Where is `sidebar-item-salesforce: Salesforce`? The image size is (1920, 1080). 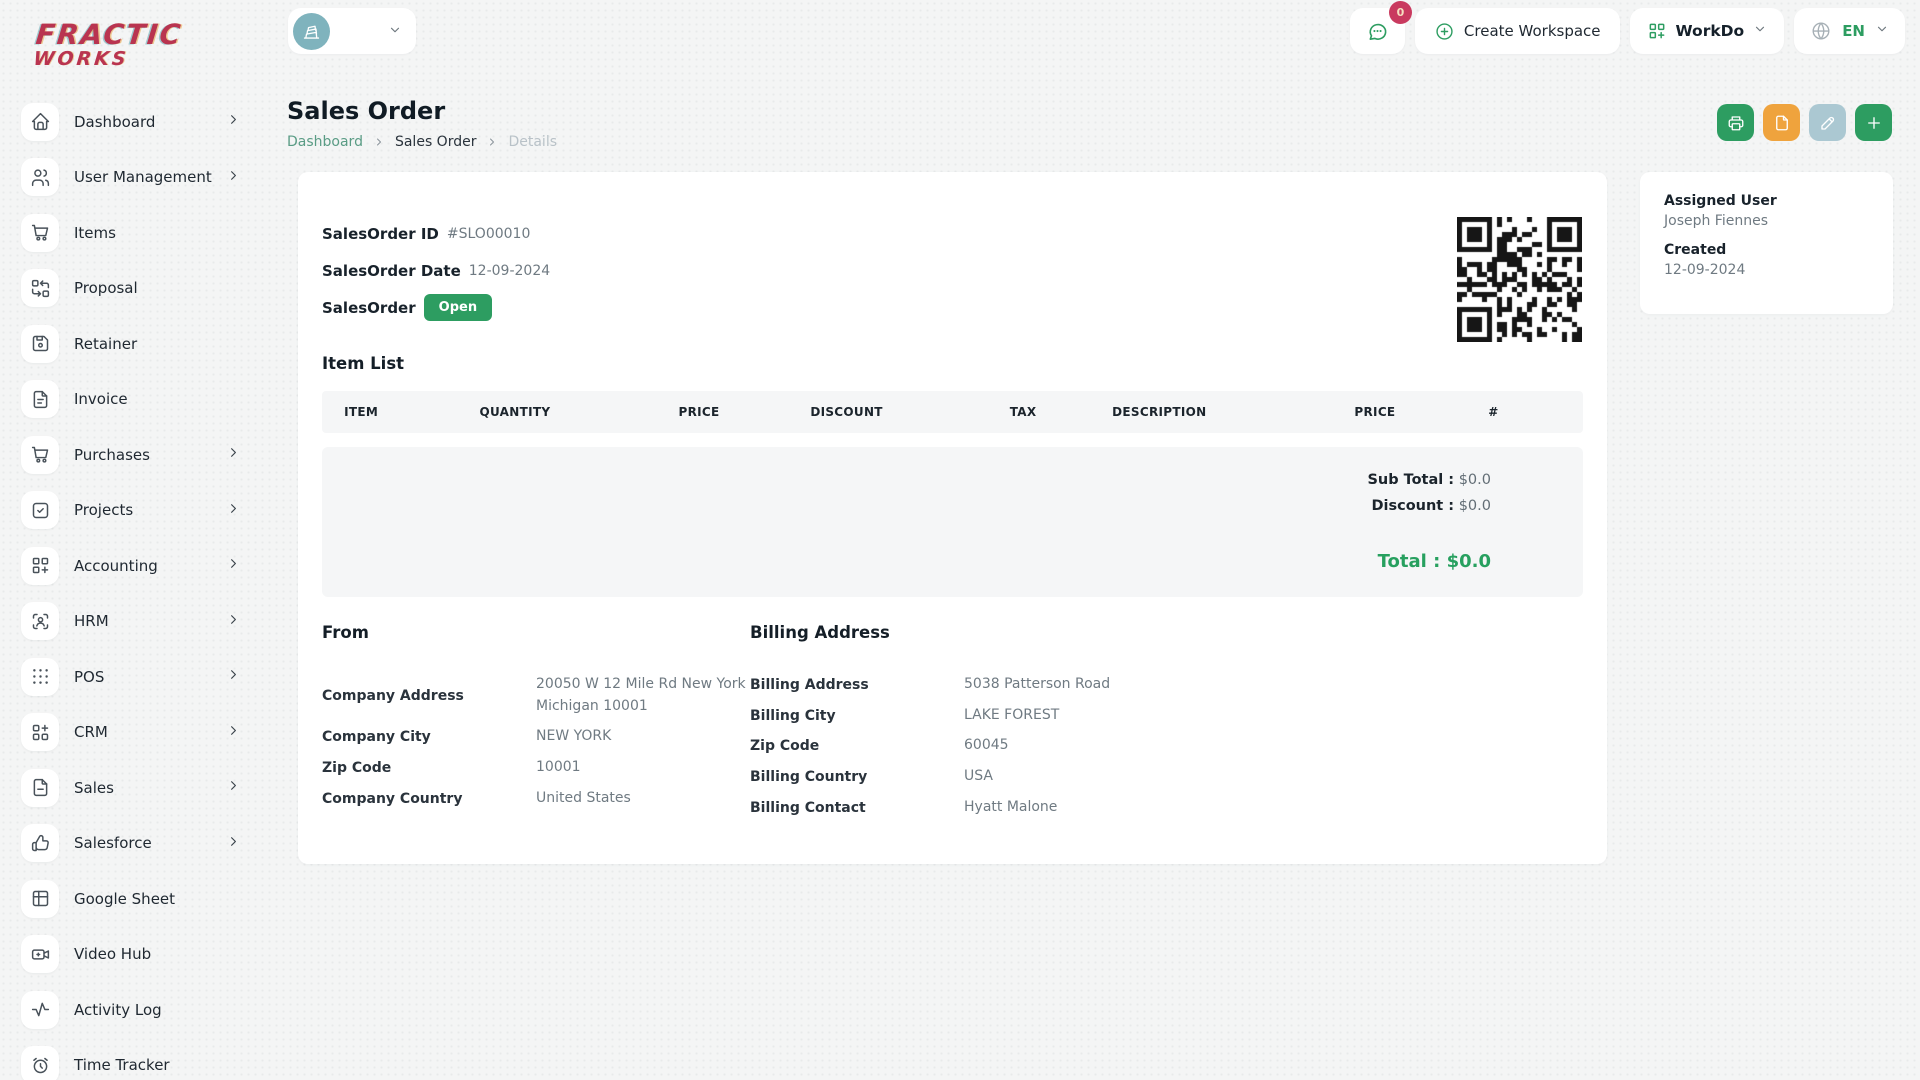
sidebar-item-salesforce: Salesforce is located at coordinates (132, 844).